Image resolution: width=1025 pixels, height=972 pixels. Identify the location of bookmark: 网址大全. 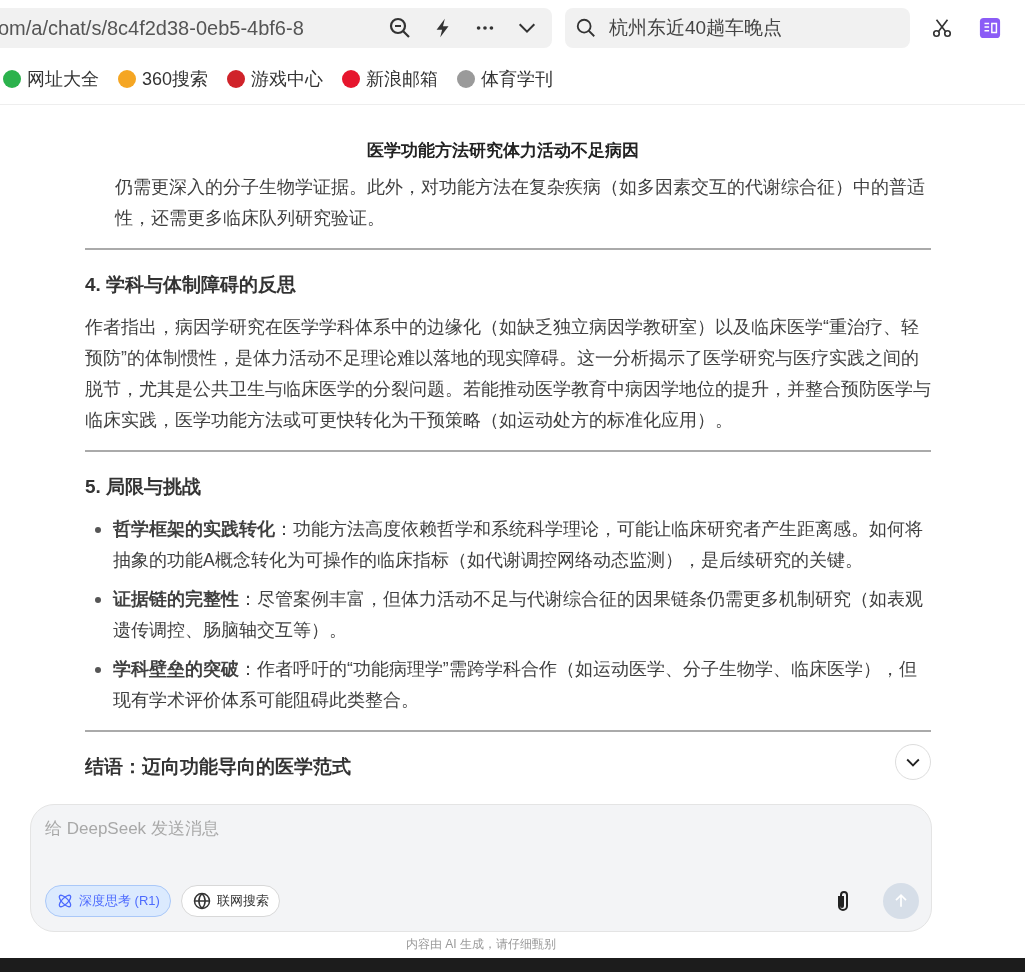
(50, 79).